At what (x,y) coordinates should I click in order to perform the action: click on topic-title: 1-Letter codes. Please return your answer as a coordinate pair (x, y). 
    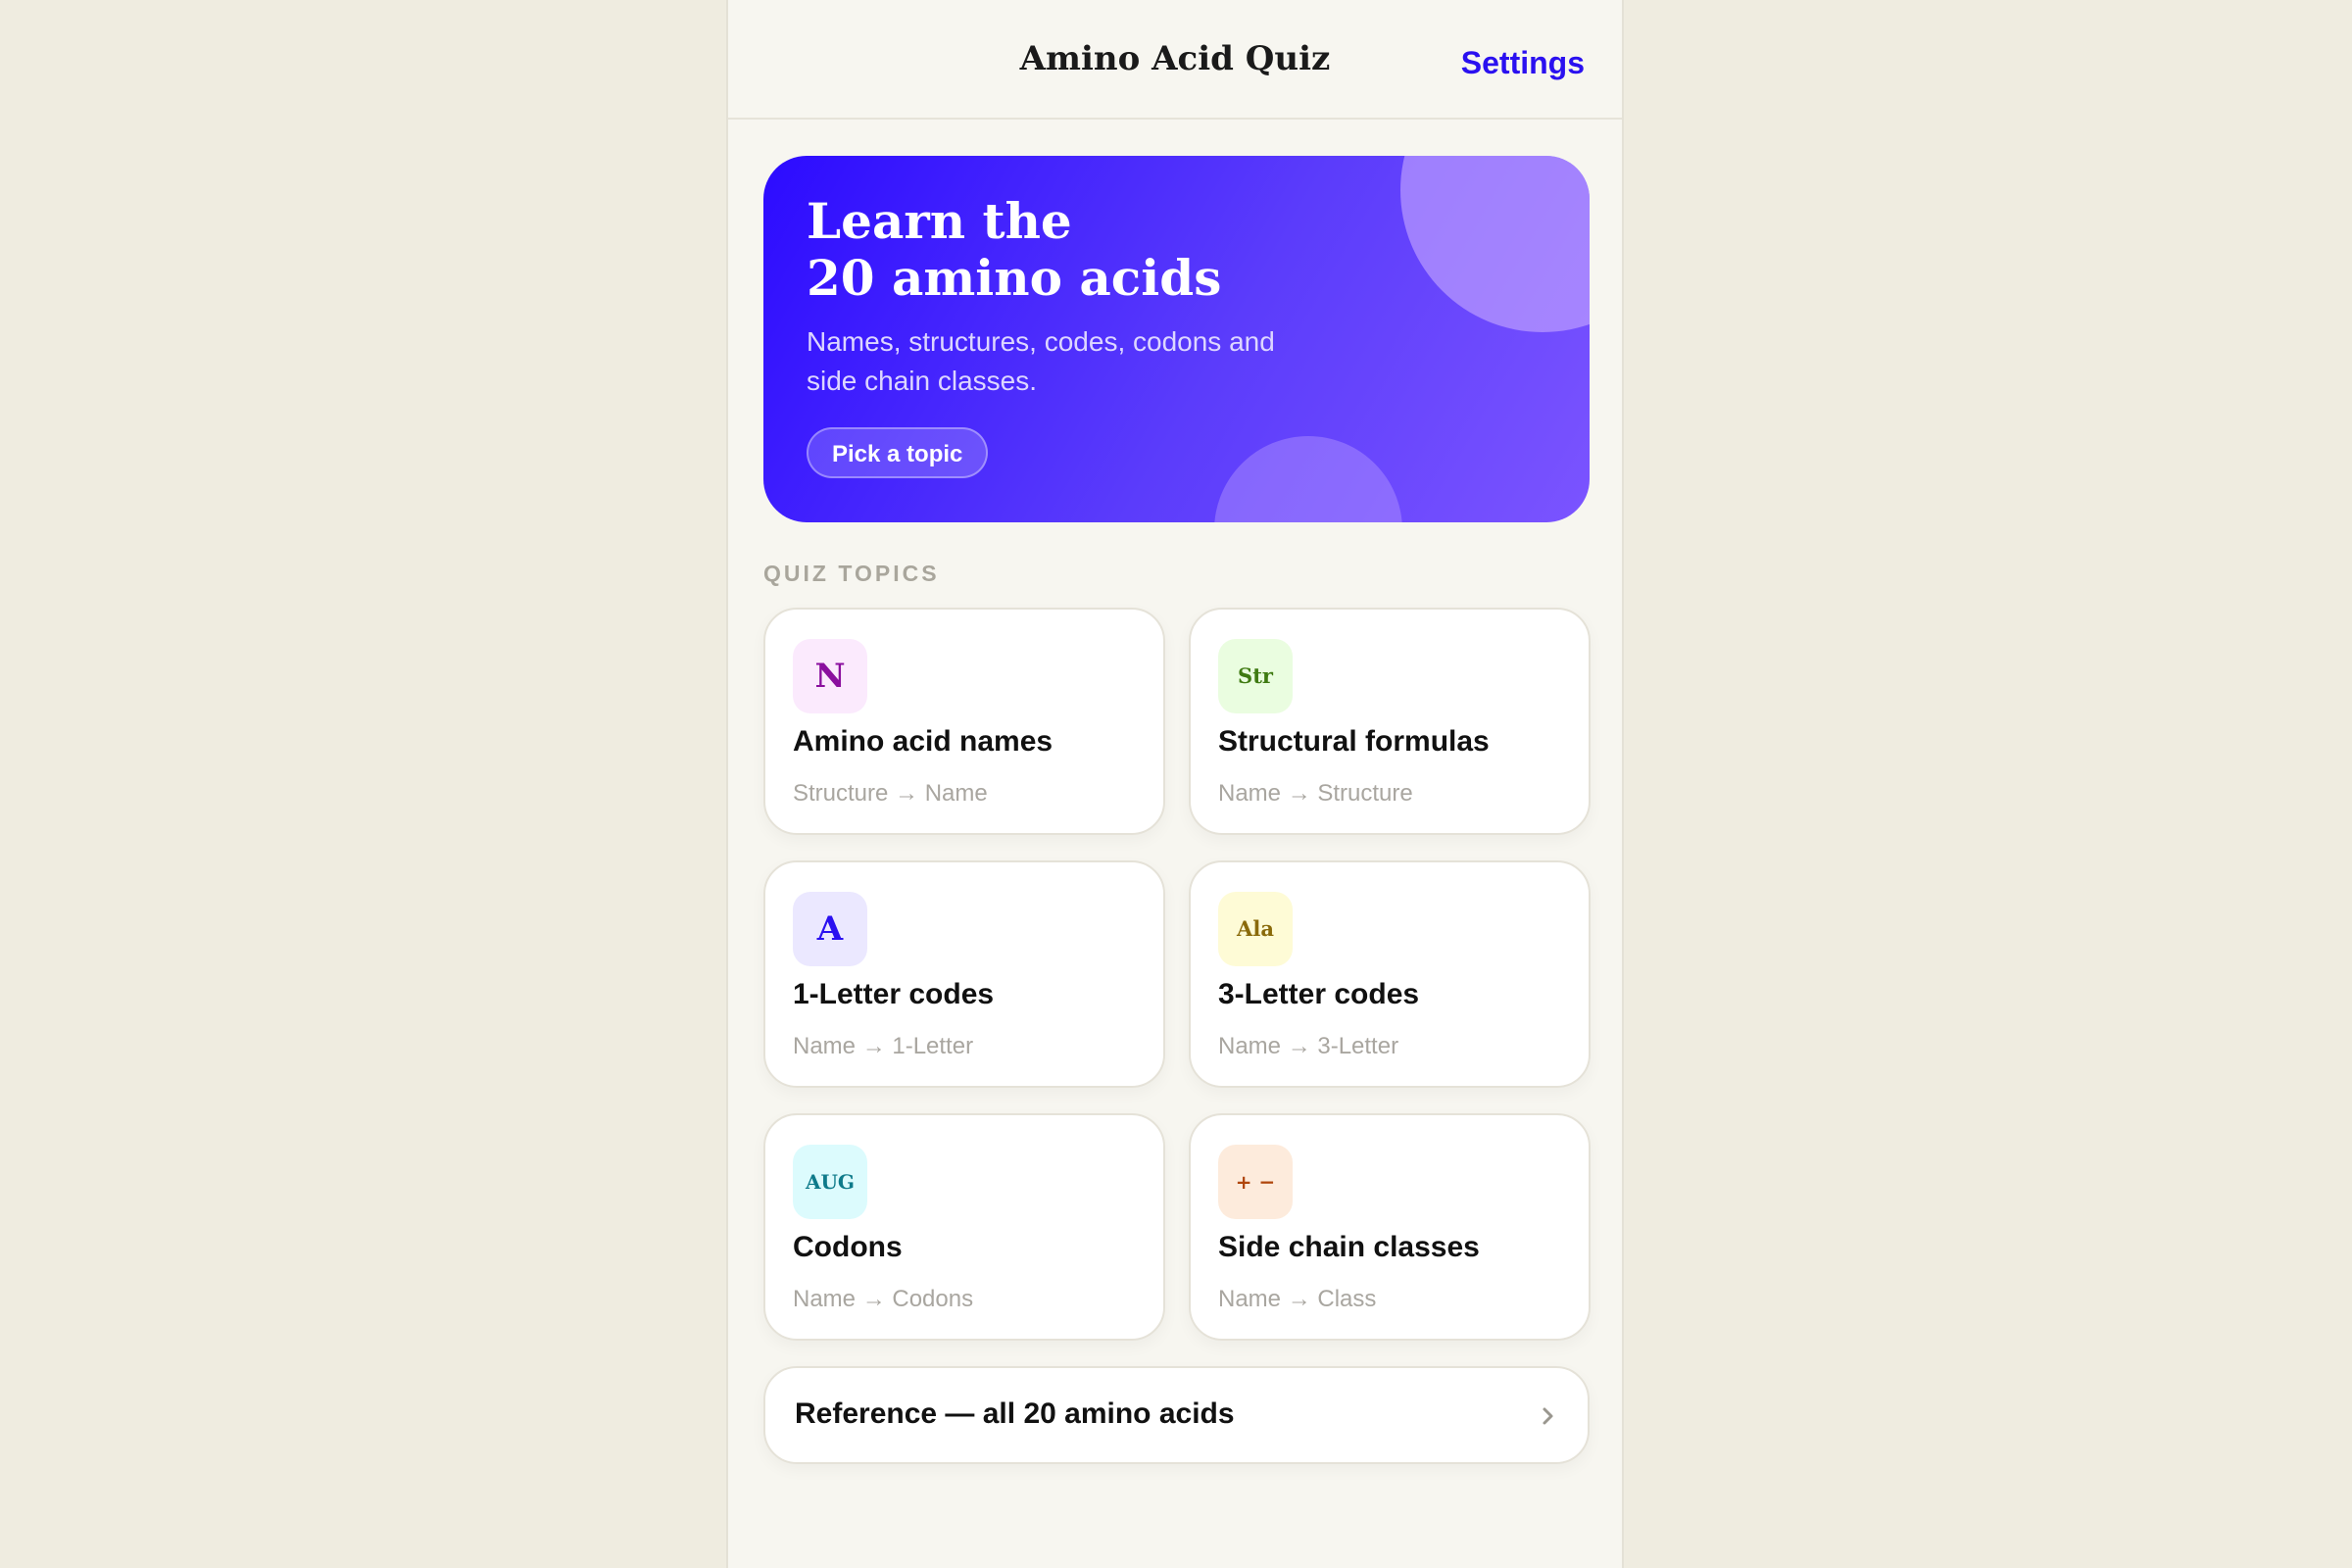
    Looking at the image, I should click on (894, 994).